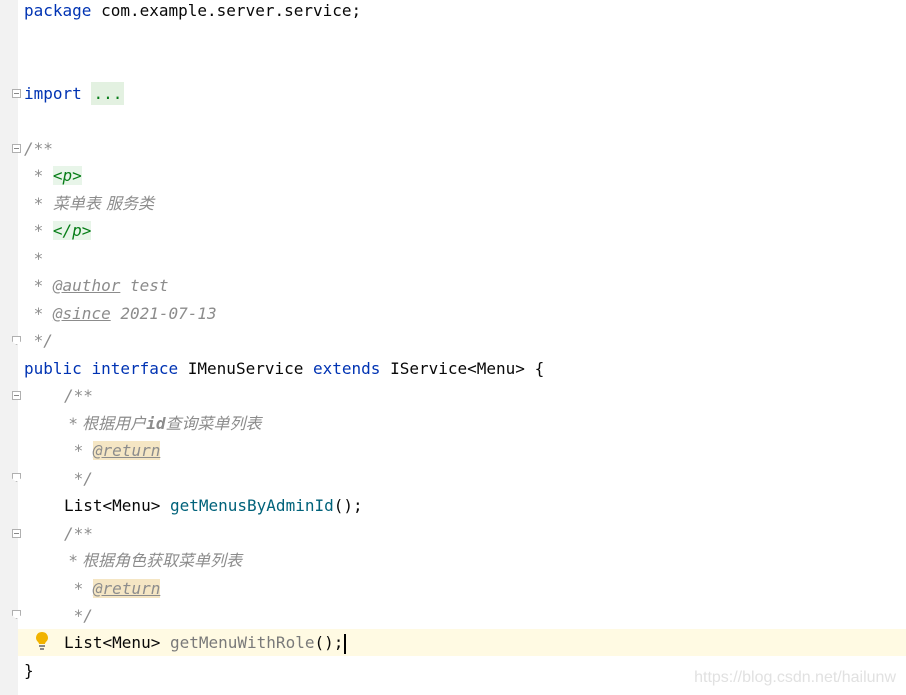 This screenshot has height=695, width=906. Describe the element at coordinates (213, 423) in the screenshot. I see `comment-text: 查询菜单列表` at that location.